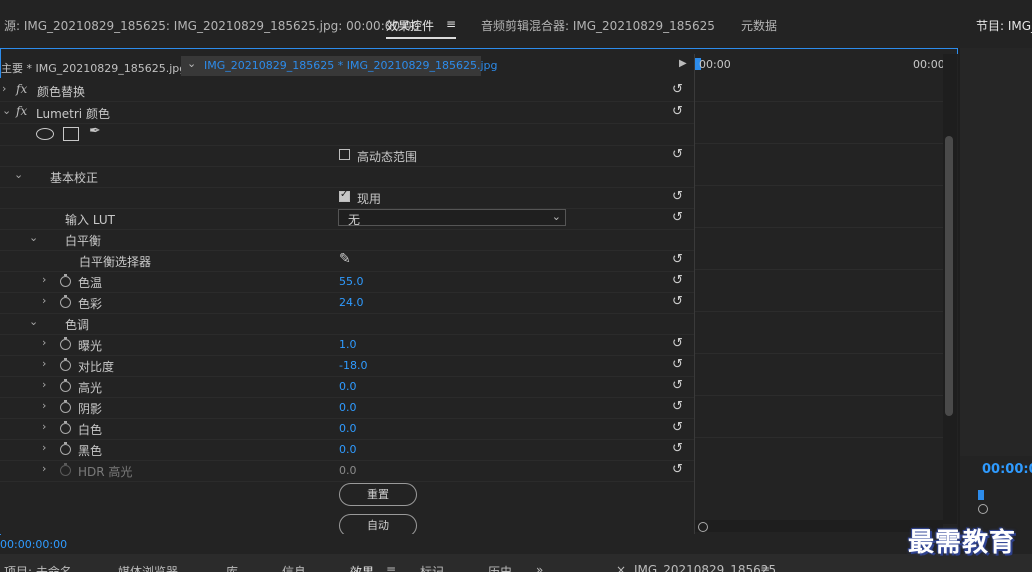 Image resolution: width=1032 pixels, height=572 pixels. I want to click on timeline-ruler: 00:00 00:00, so click(820, 66).